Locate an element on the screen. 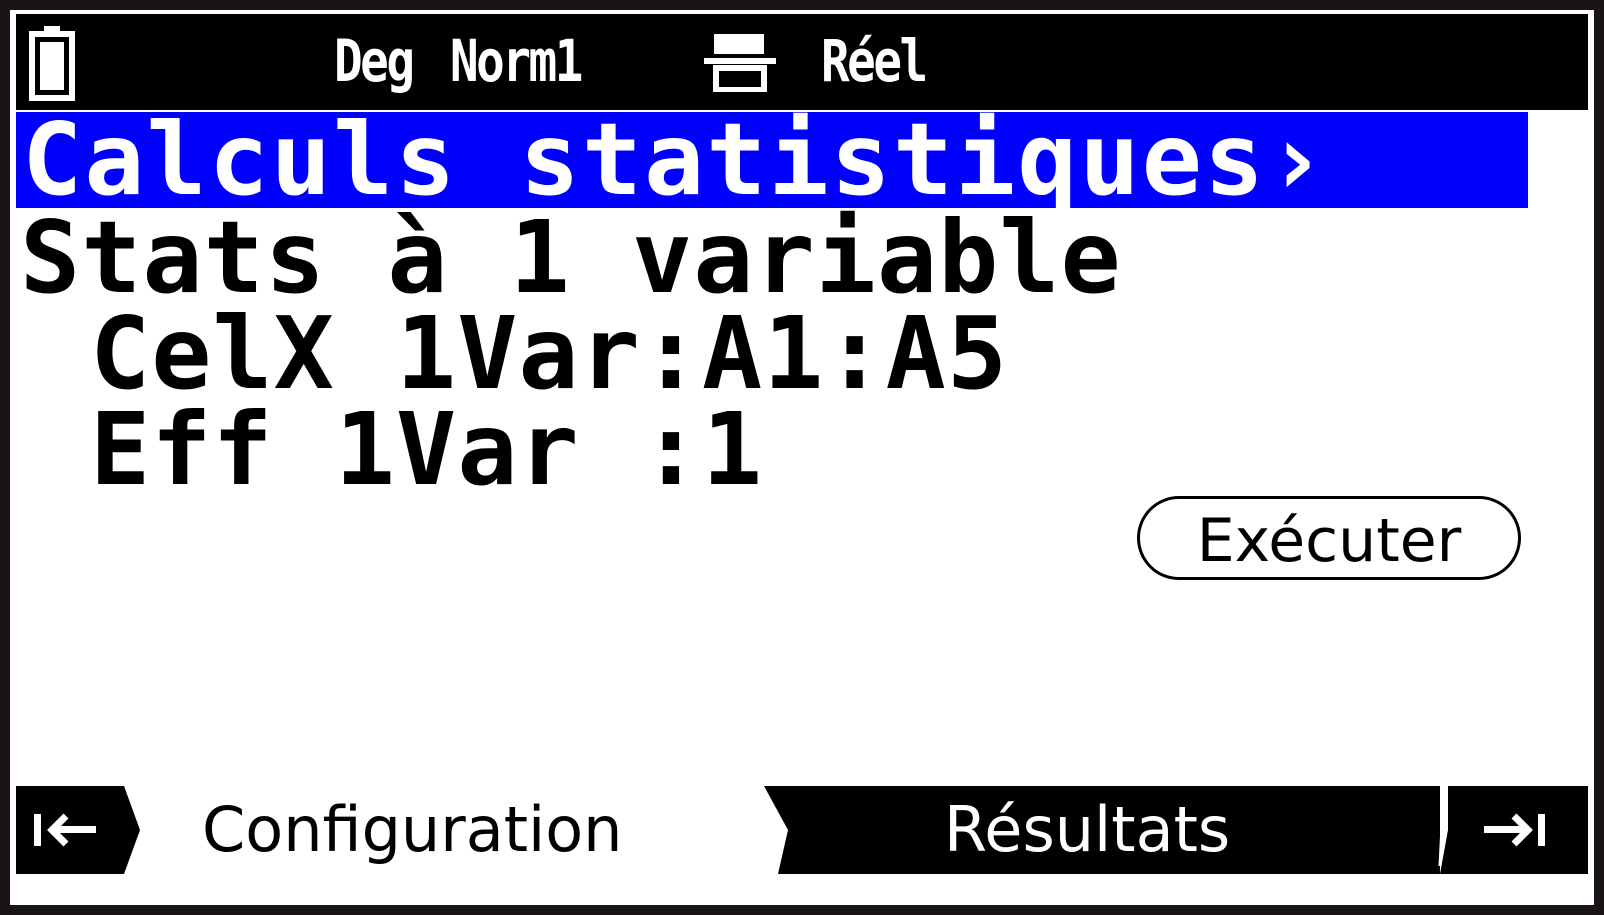 The image size is (1604, 915). status-bar: Deg Norm1 Réel is located at coordinates (802, 62).